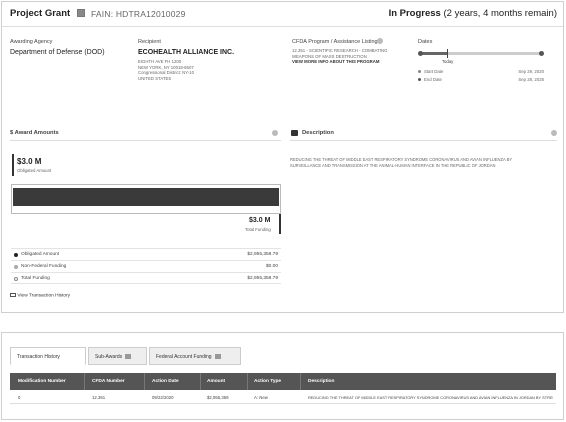  What do you see at coordinates (34, 170) in the screenshot?
I see `obligated-caption: Obligated Amount` at bounding box center [34, 170].